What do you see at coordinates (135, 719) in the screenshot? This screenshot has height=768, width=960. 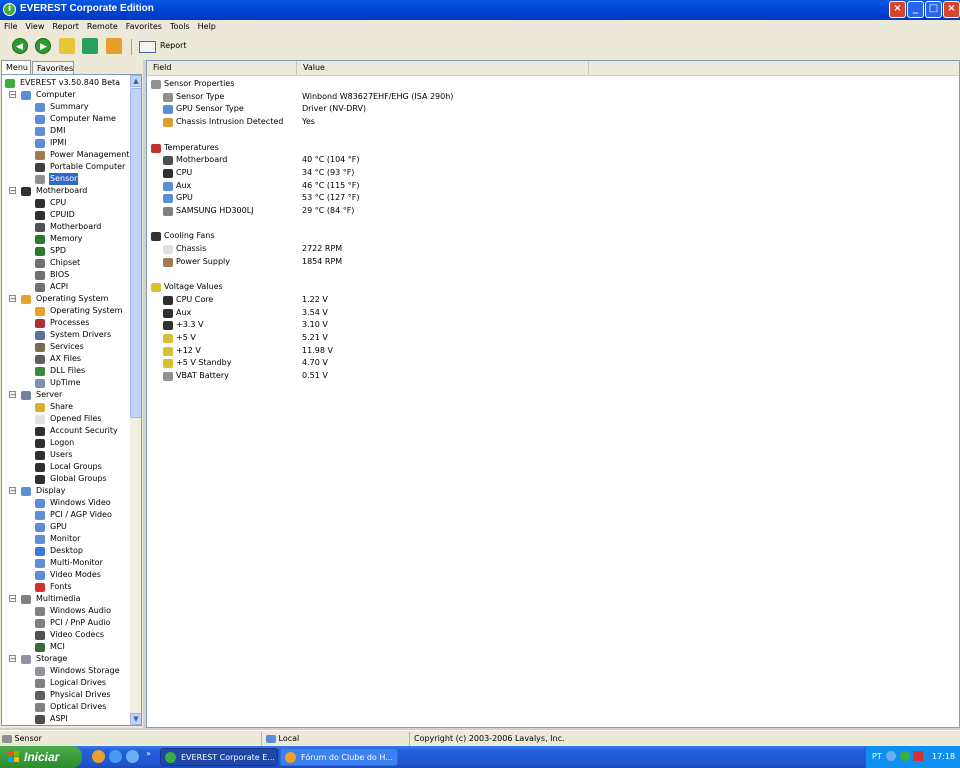 I see `scroll-down-button: ▼` at bounding box center [135, 719].